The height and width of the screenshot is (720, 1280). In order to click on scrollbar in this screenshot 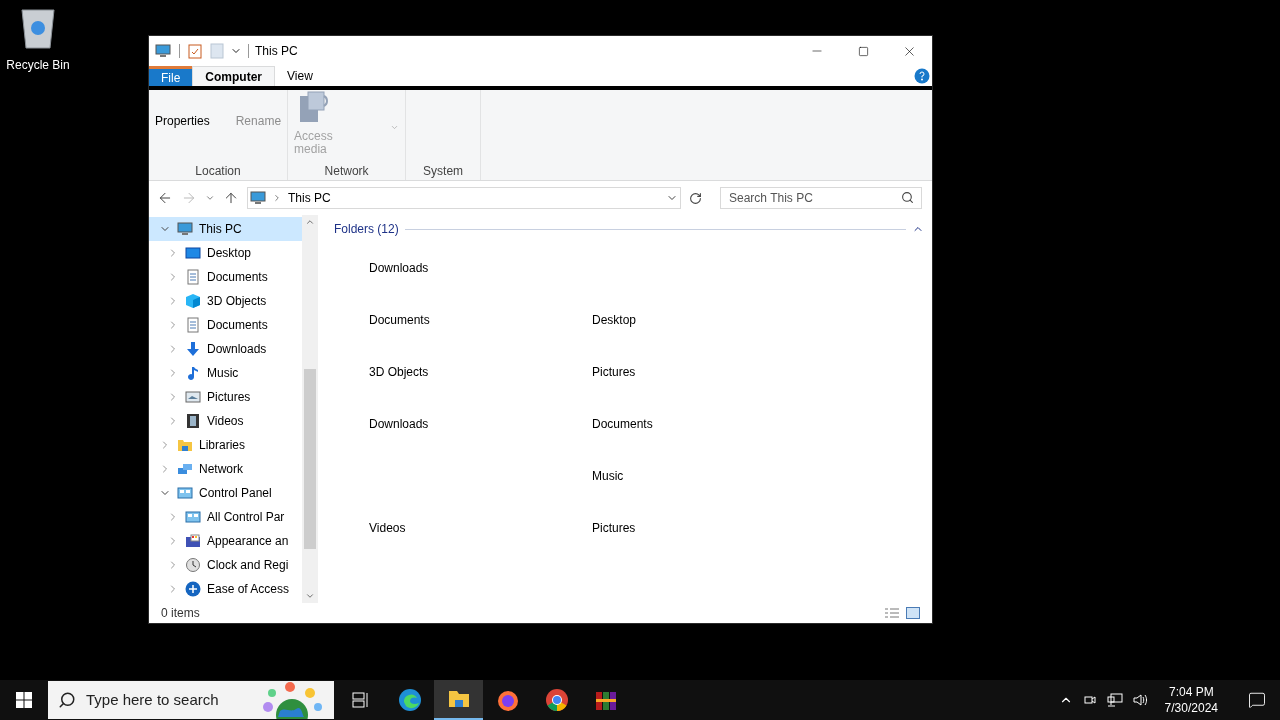, I will do `click(310, 409)`.